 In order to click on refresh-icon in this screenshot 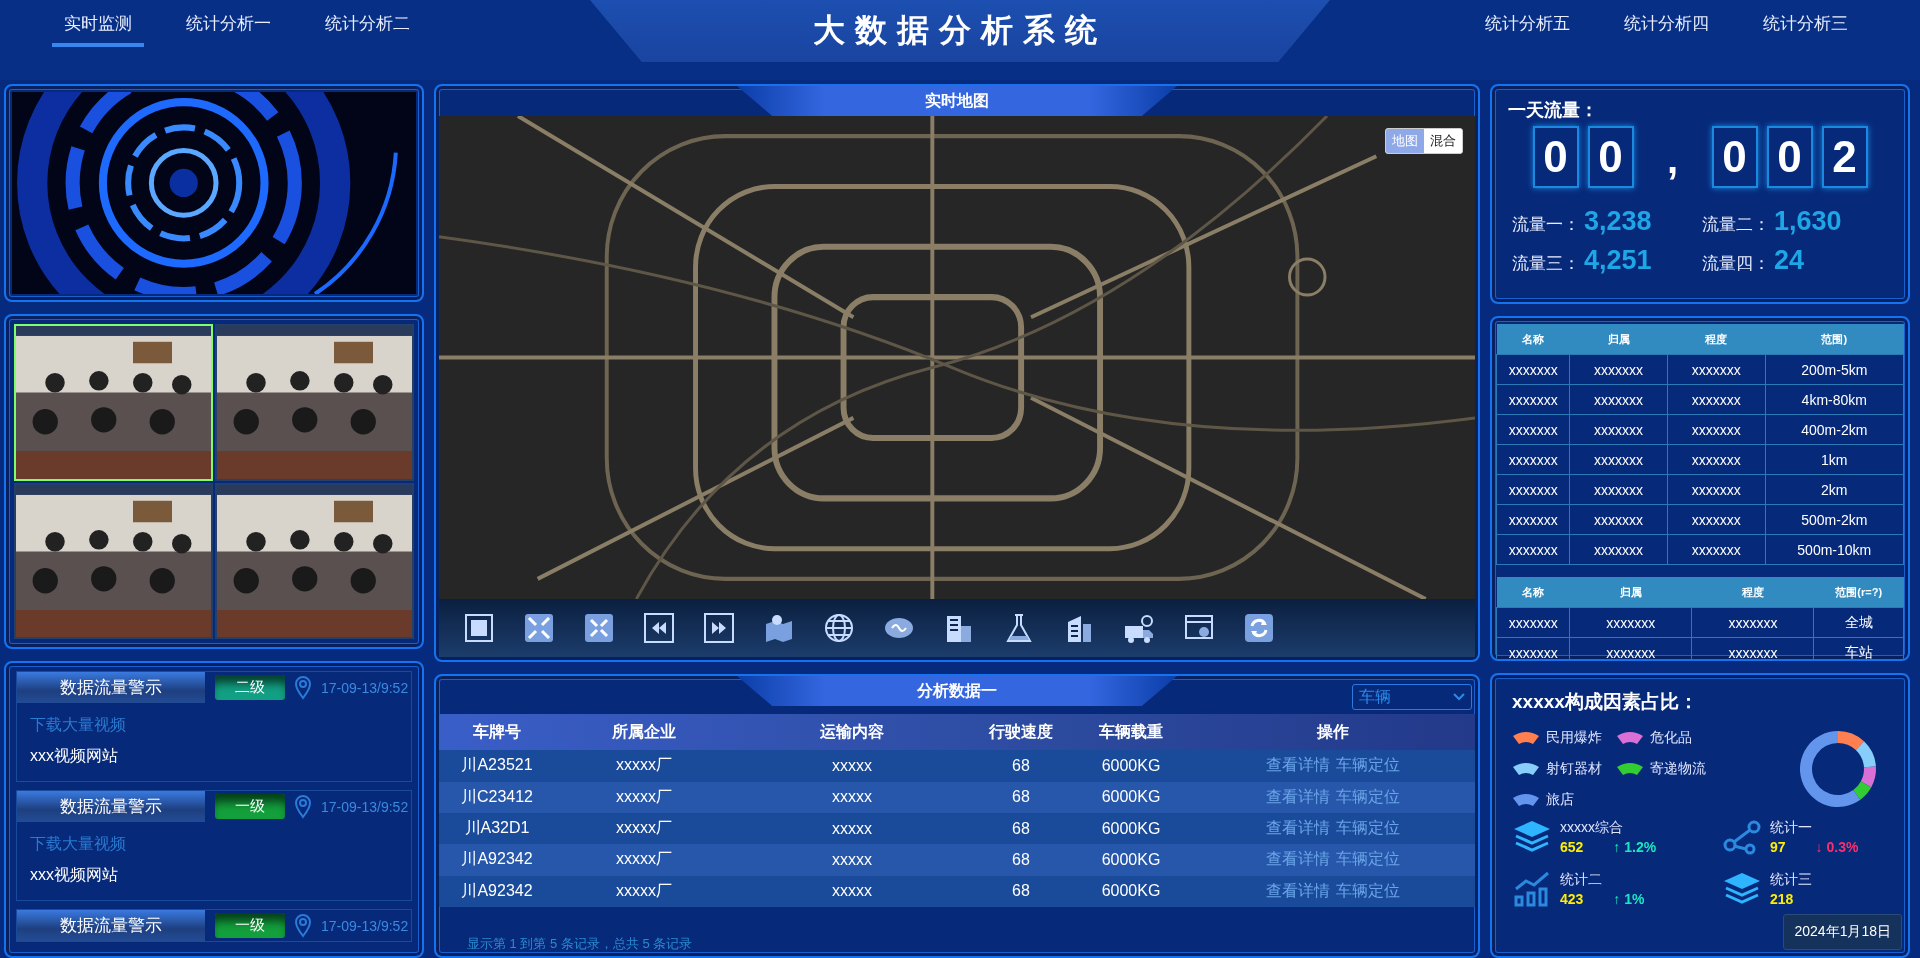, I will do `click(1259, 628)`.